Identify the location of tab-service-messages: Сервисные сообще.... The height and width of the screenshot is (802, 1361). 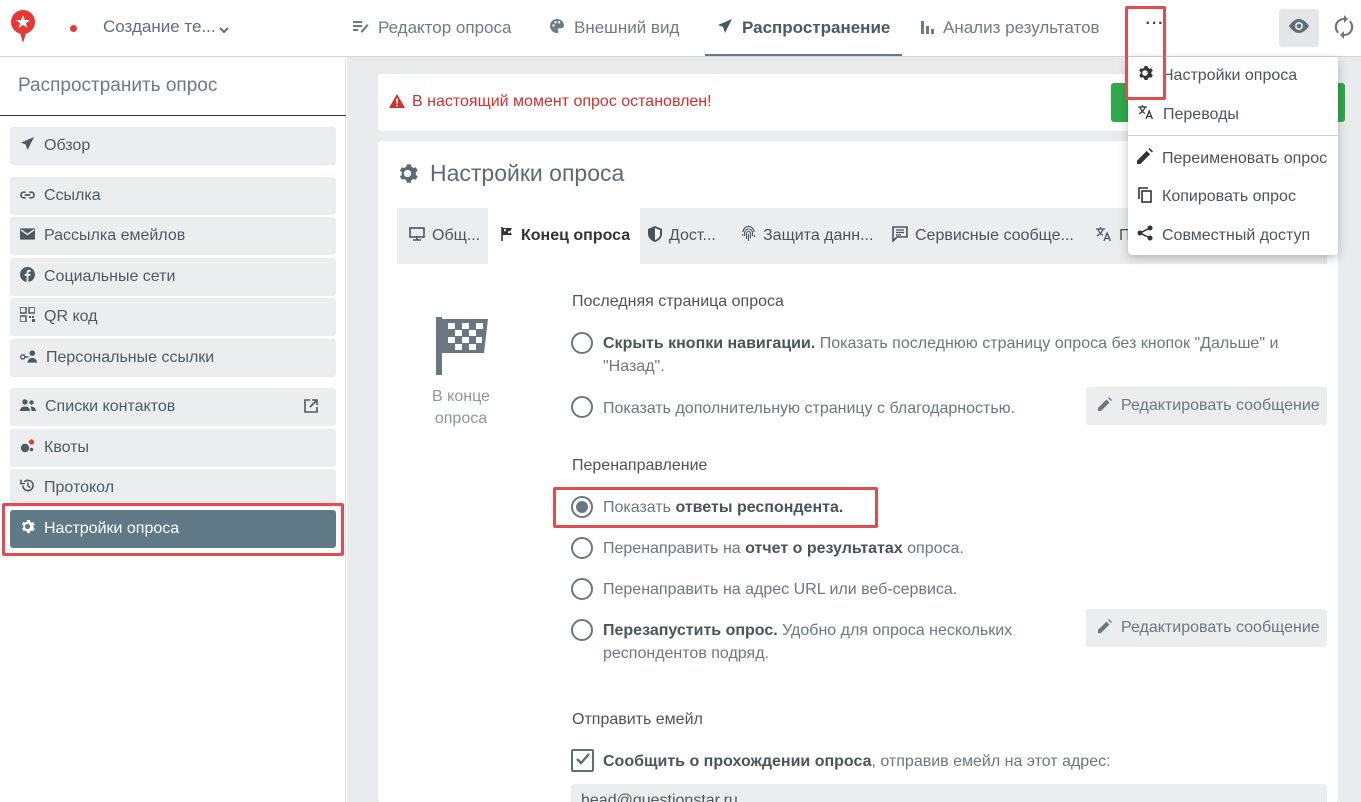
(983, 236).